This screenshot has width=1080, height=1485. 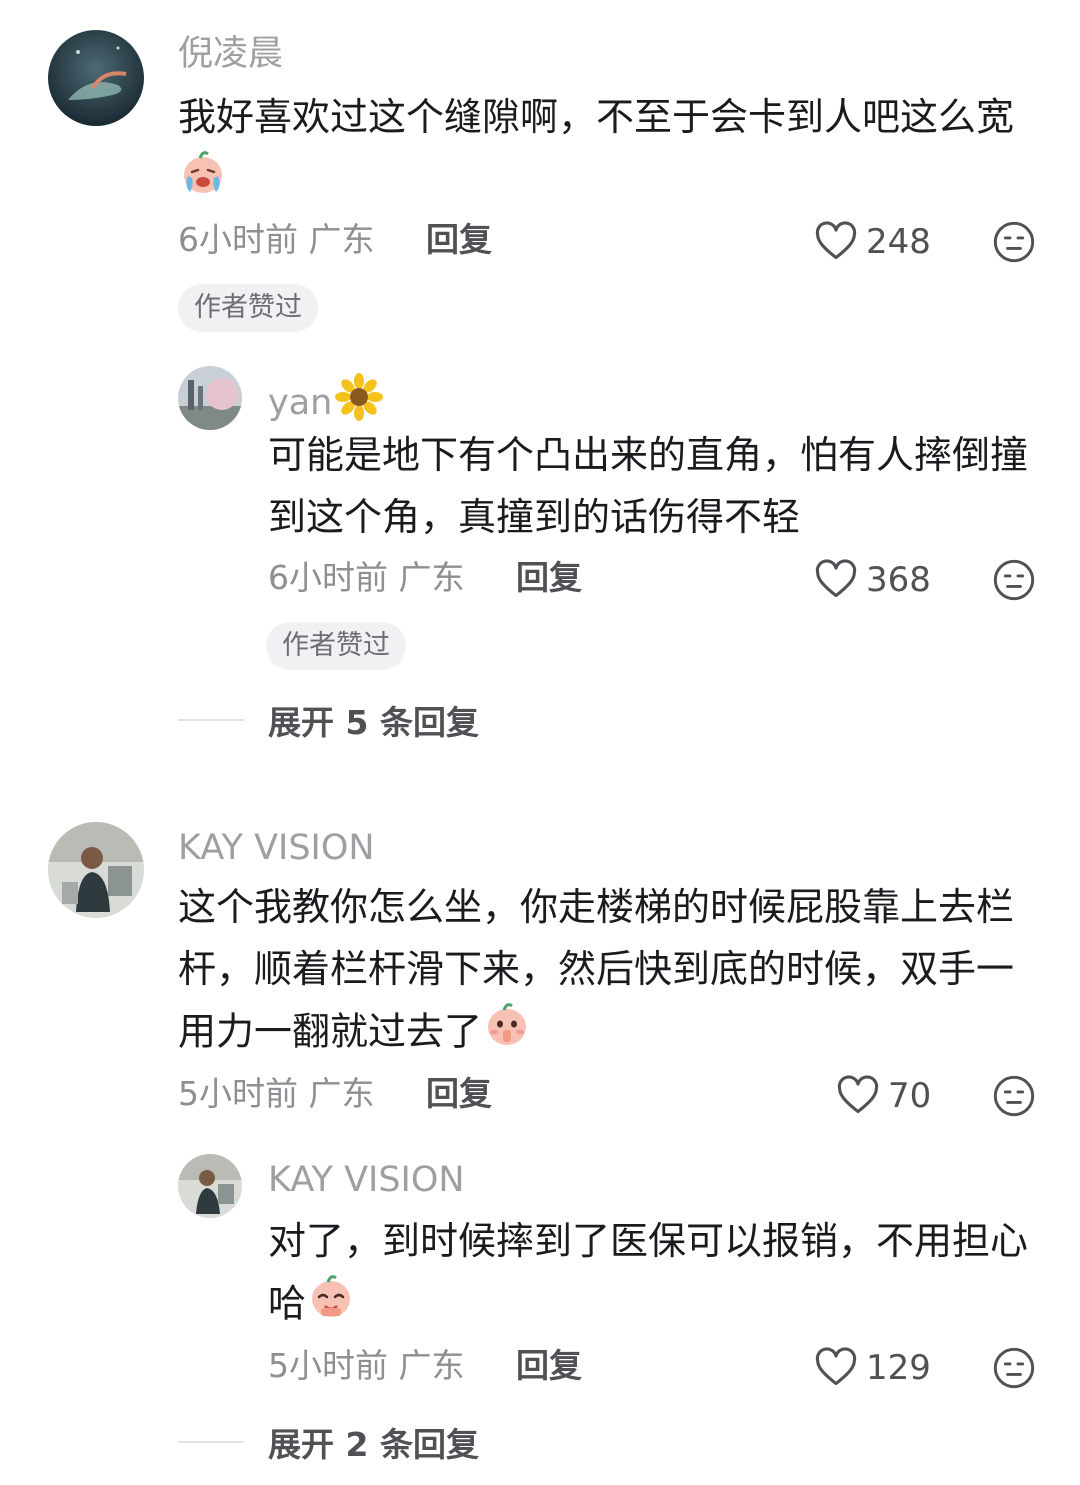 I want to click on reply-meta: 6小时前 广东, so click(x=366, y=578).